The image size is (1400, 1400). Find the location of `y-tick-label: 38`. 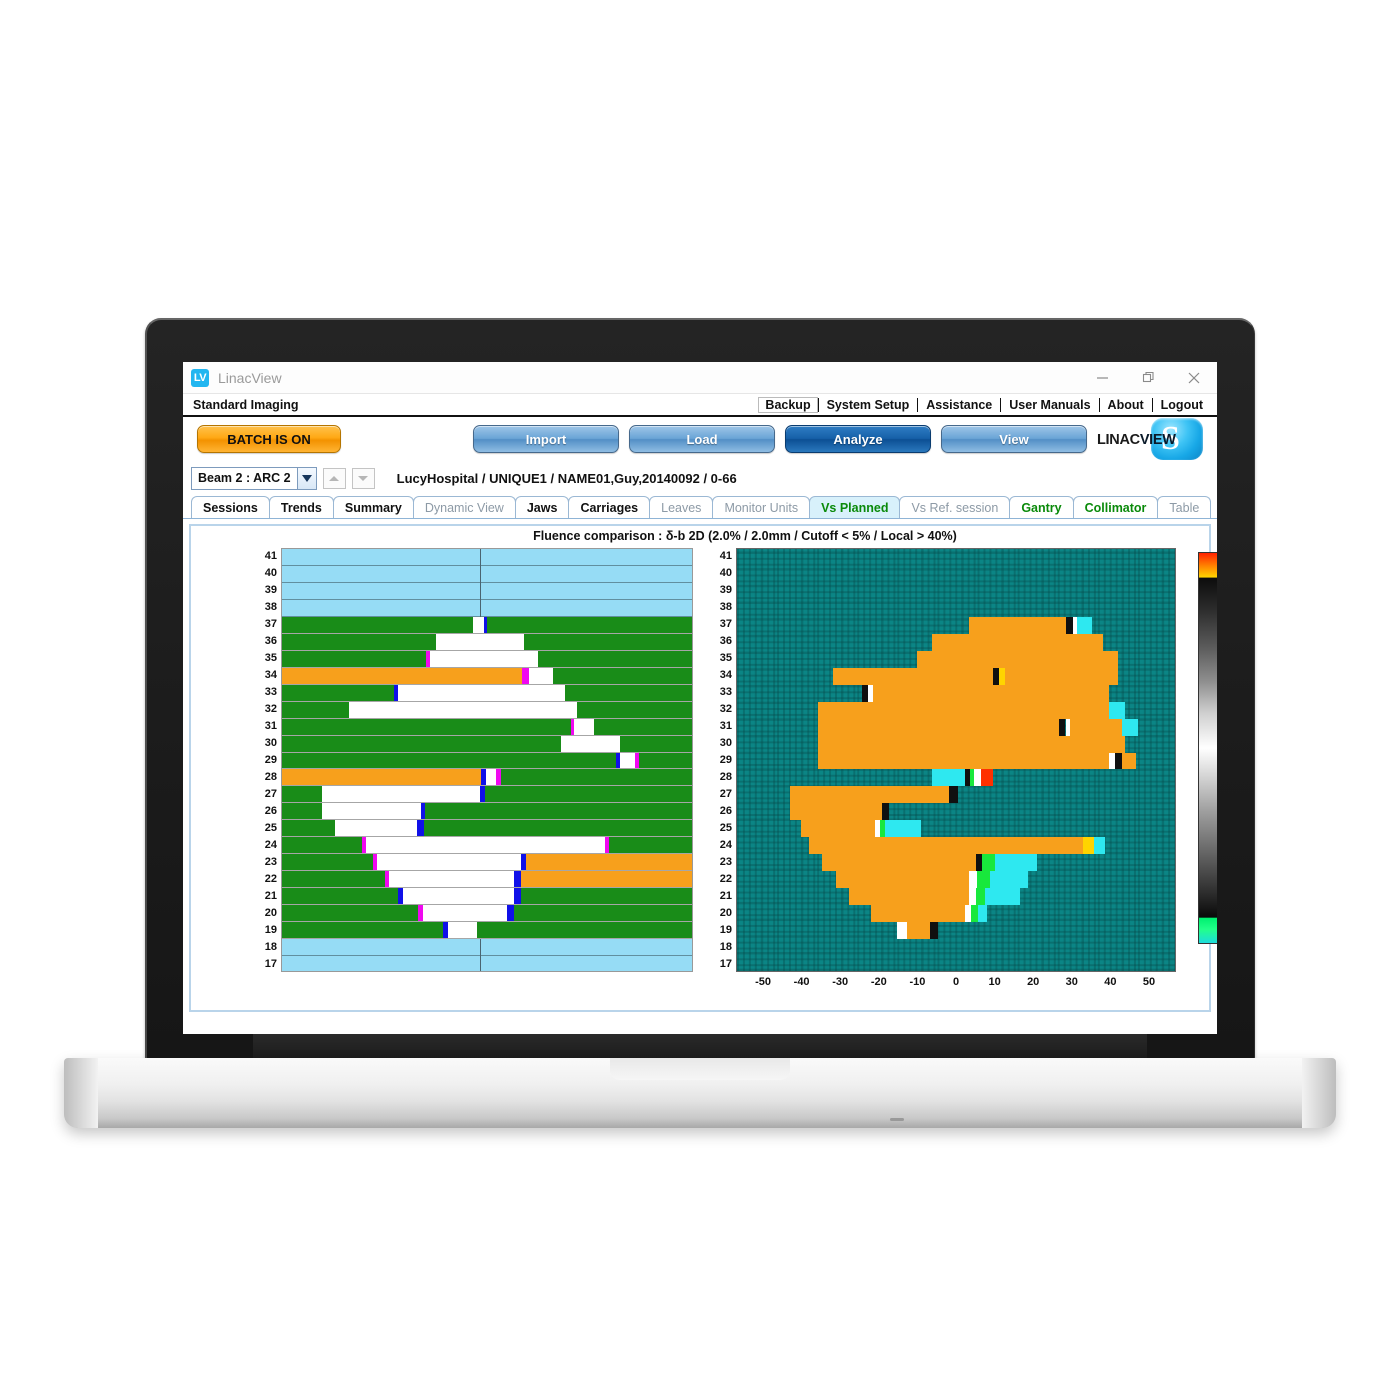

y-tick-label: 38 is located at coordinates (270, 607).